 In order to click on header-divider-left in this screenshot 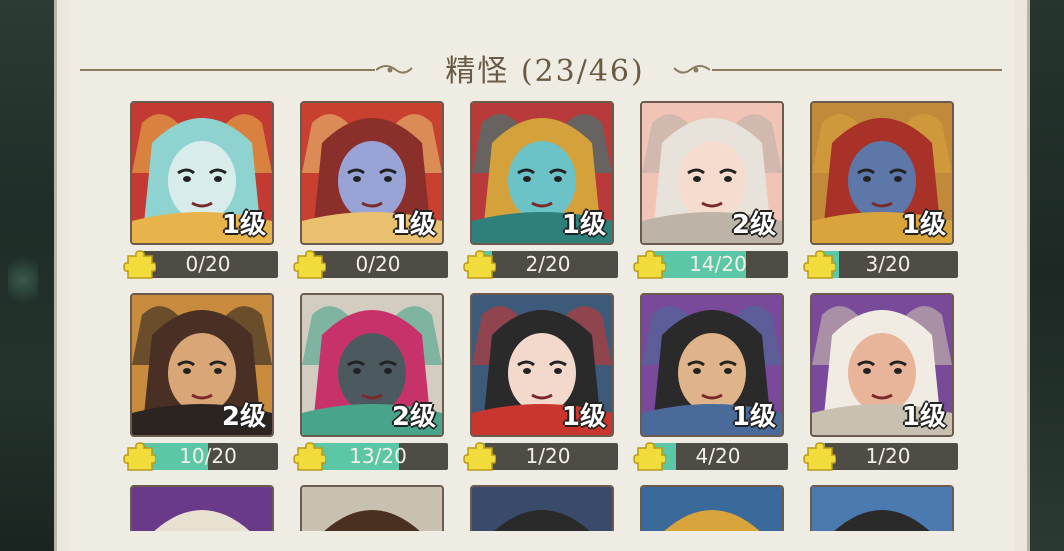, I will do `click(227, 70)`.